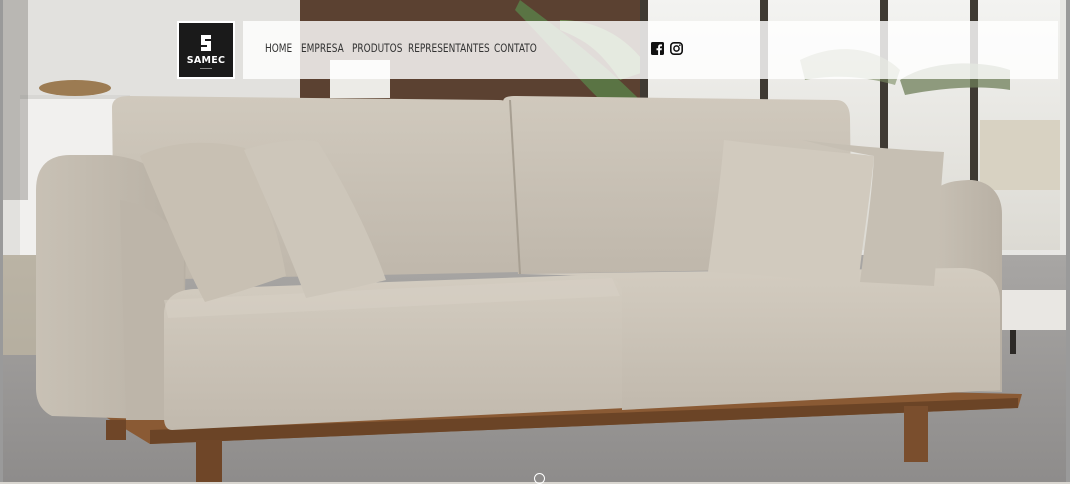  What do you see at coordinates (676, 48) in the screenshot?
I see `instagram-icon` at bounding box center [676, 48].